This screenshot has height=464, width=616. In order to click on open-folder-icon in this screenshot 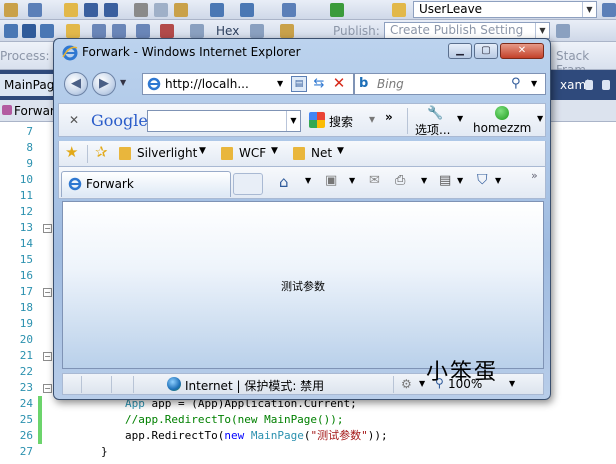, I will do `click(71, 10)`.